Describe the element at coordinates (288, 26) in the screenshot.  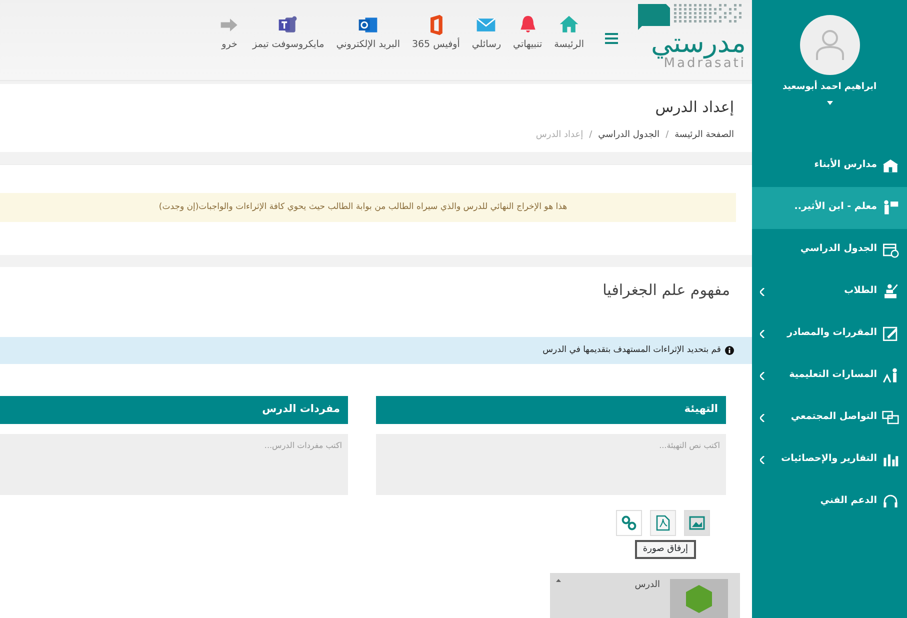
I see `nav-link: مايكروسوفت تيمز` at that location.